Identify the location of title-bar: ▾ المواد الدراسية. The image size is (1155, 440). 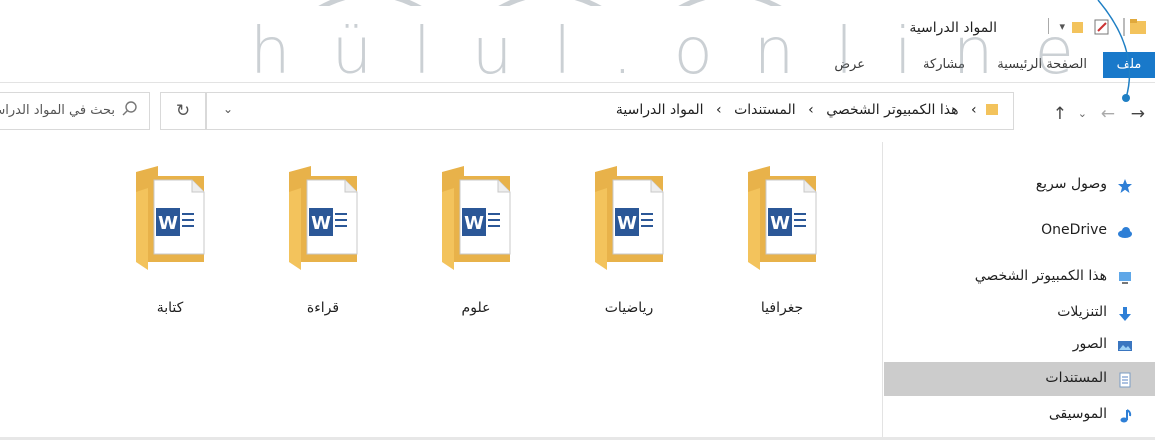
(577, 24).